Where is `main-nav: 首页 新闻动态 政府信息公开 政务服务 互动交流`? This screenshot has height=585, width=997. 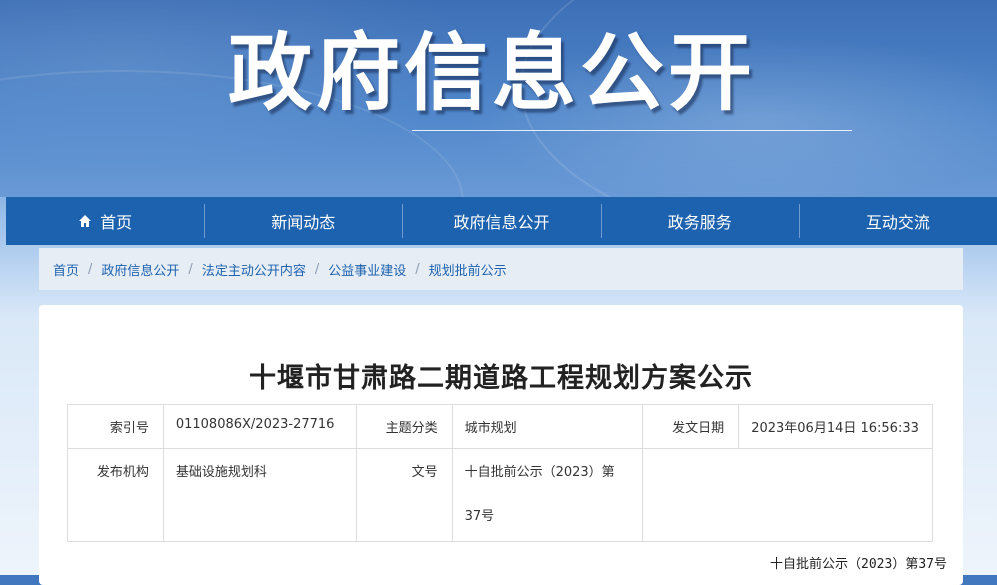 main-nav: 首页 新闻动态 政府信息公开 政务服务 互动交流 is located at coordinates (501, 221).